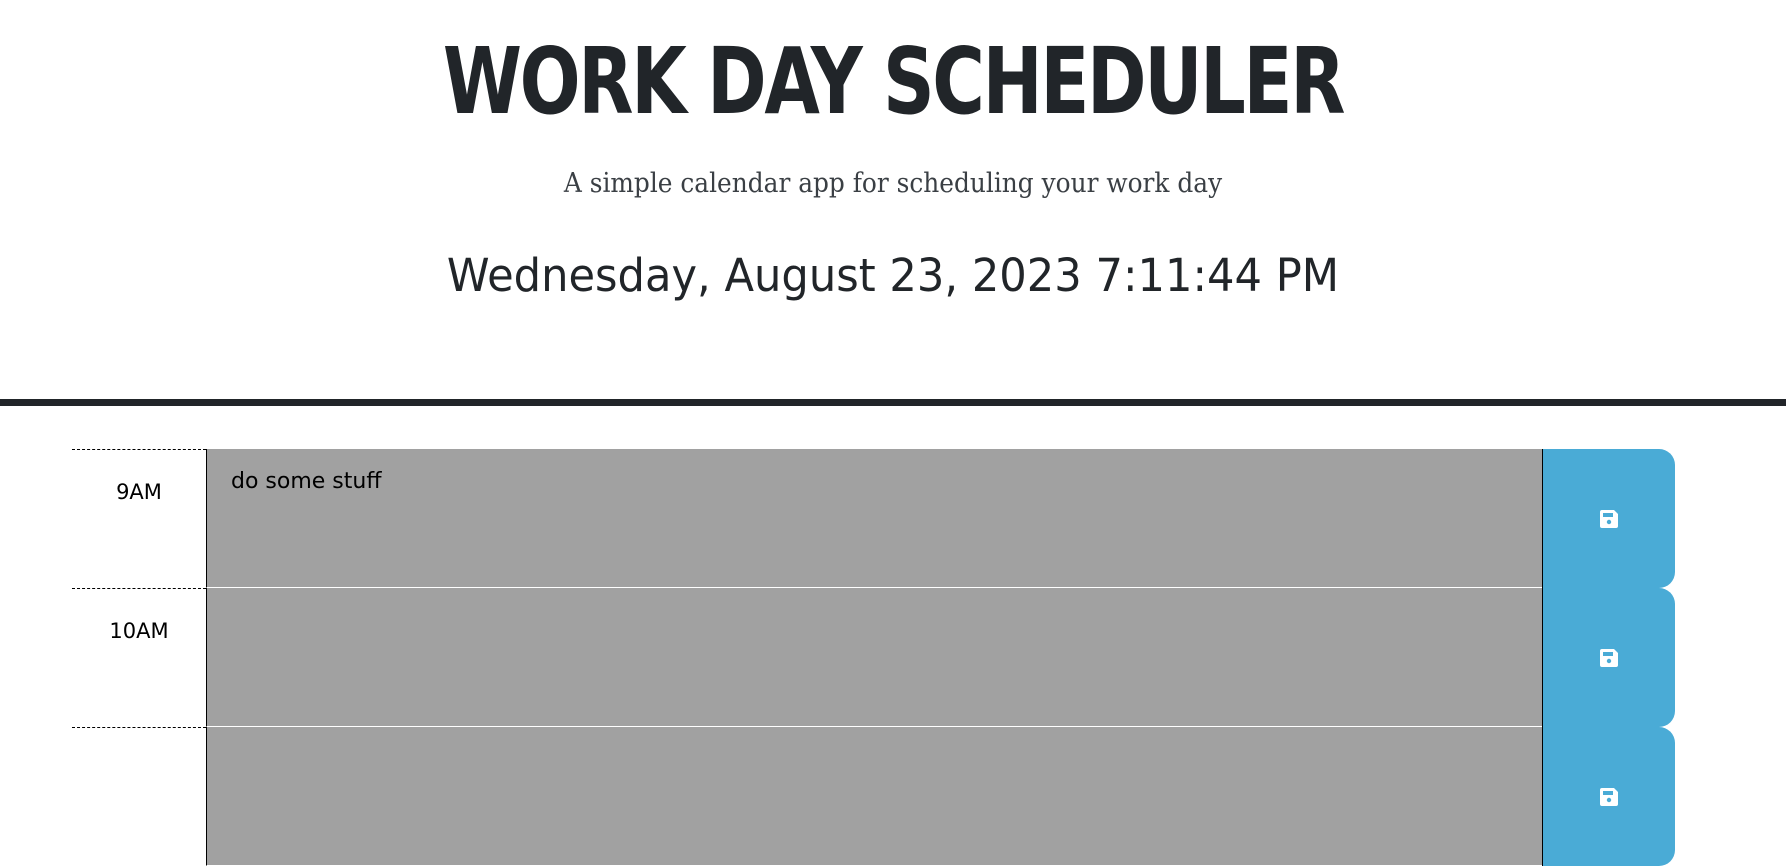 This screenshot has height=866, width=1786. I want to click on time-block-row, so click(873, 796).